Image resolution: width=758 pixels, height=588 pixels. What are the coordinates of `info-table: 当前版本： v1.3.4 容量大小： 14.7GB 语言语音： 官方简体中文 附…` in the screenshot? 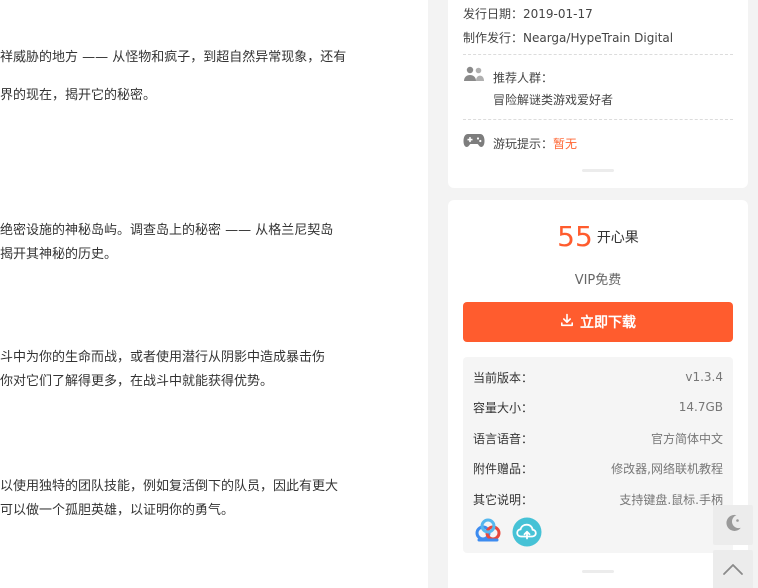 It's located at (598, 455).